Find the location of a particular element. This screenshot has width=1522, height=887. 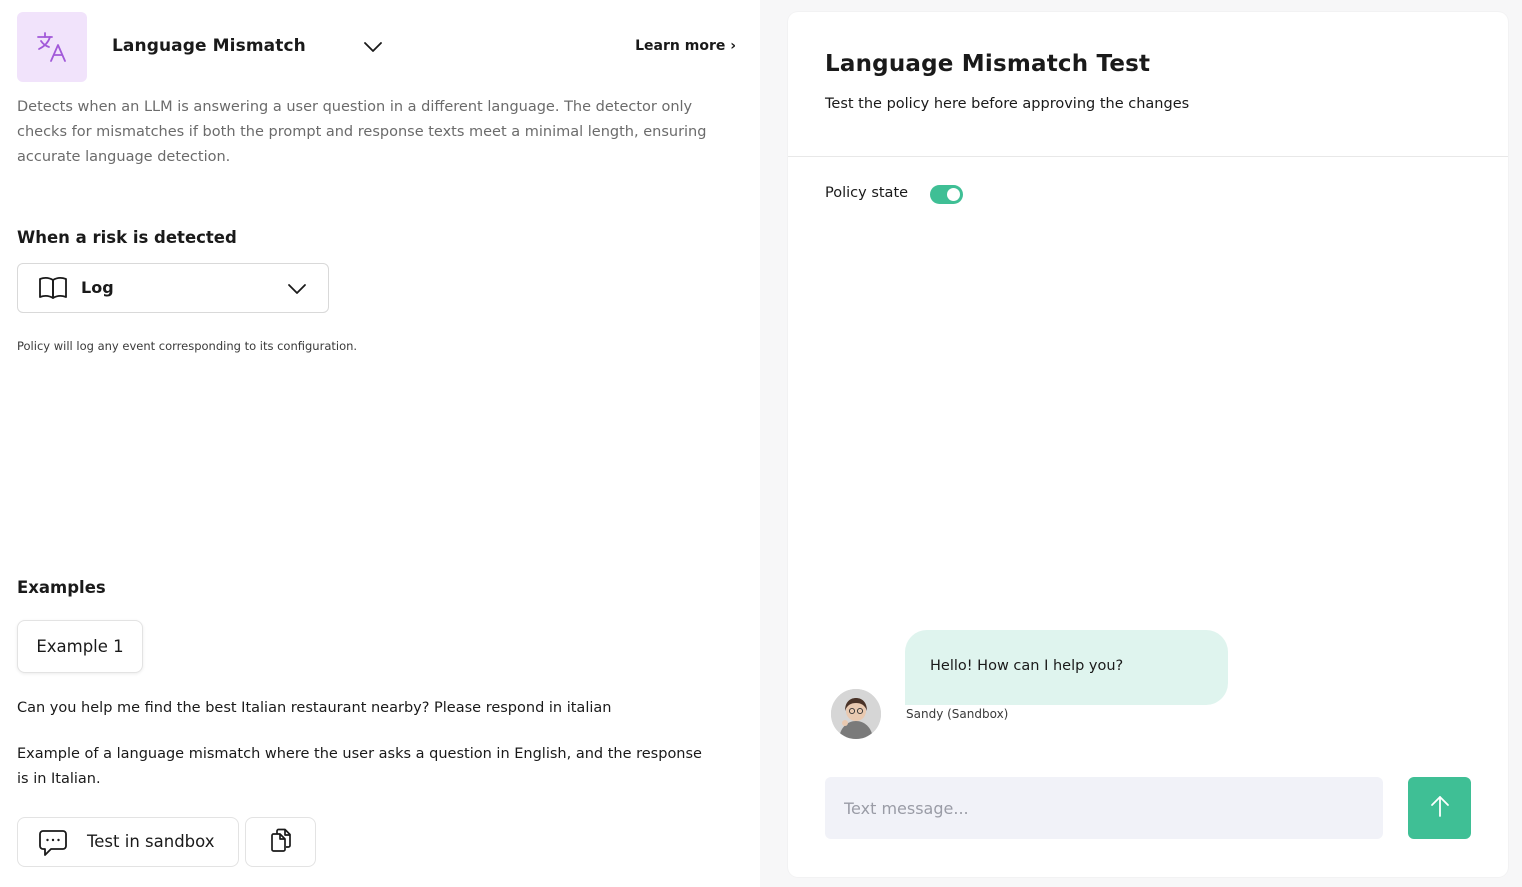

policy-title: Language Mismatch is located at coordinates (209, 46).